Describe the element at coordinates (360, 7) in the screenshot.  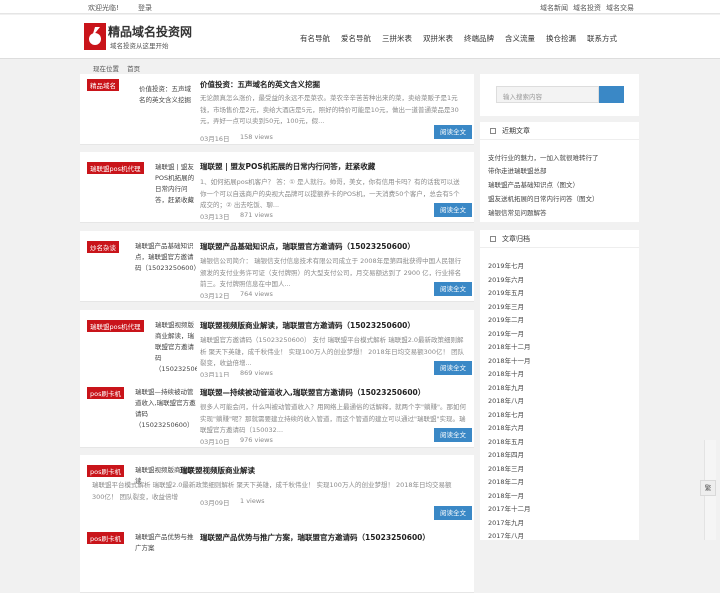
I see `top-bar: 欢迎光临! 登录 域名新闻 域名投资 域名交易` at that location.